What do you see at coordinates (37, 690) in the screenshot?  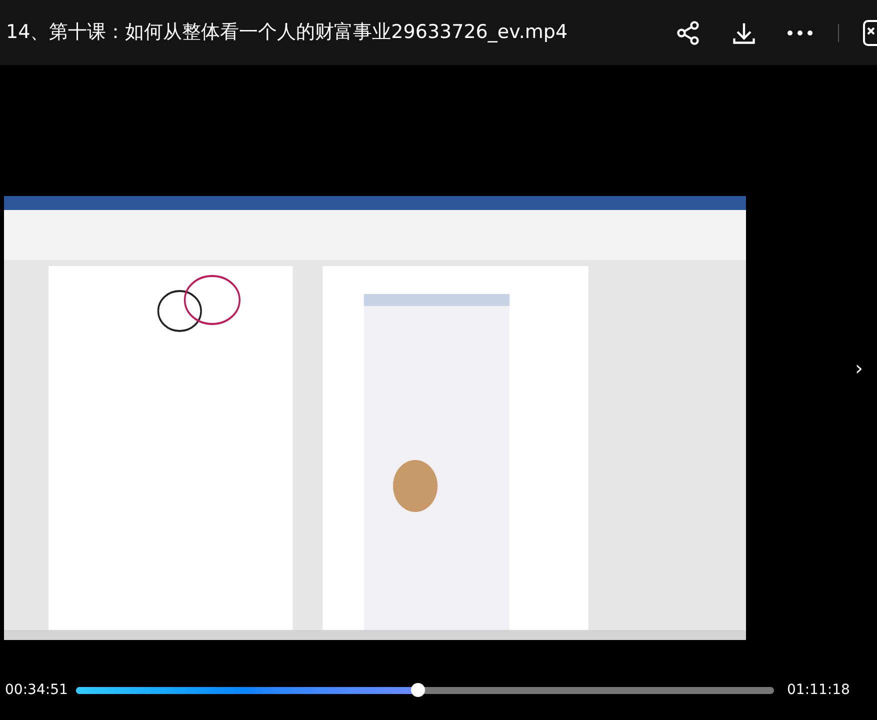 I see `current-time: 00:34:51` at bounding box center [37, 690].